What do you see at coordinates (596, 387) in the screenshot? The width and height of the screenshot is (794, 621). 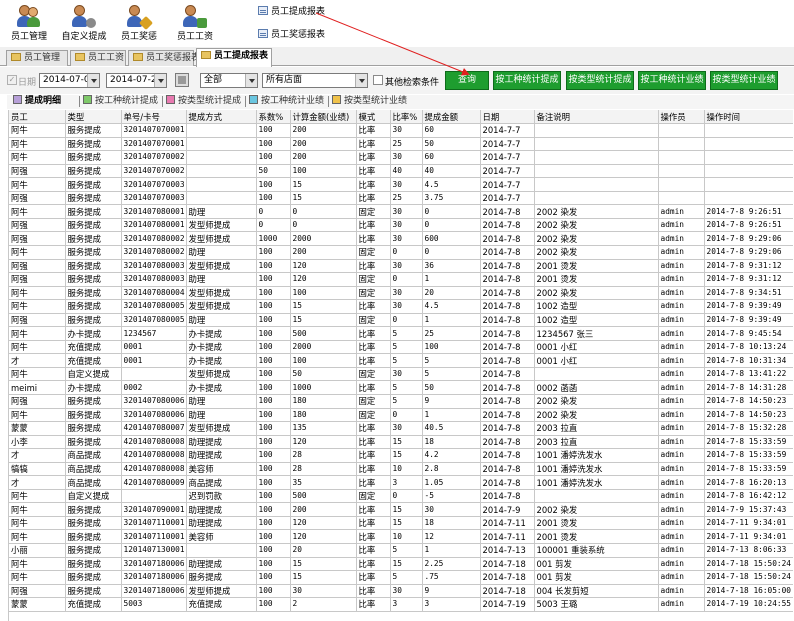 I see `table-cell: 0002 菡菡` at bounding box center [596, 387].